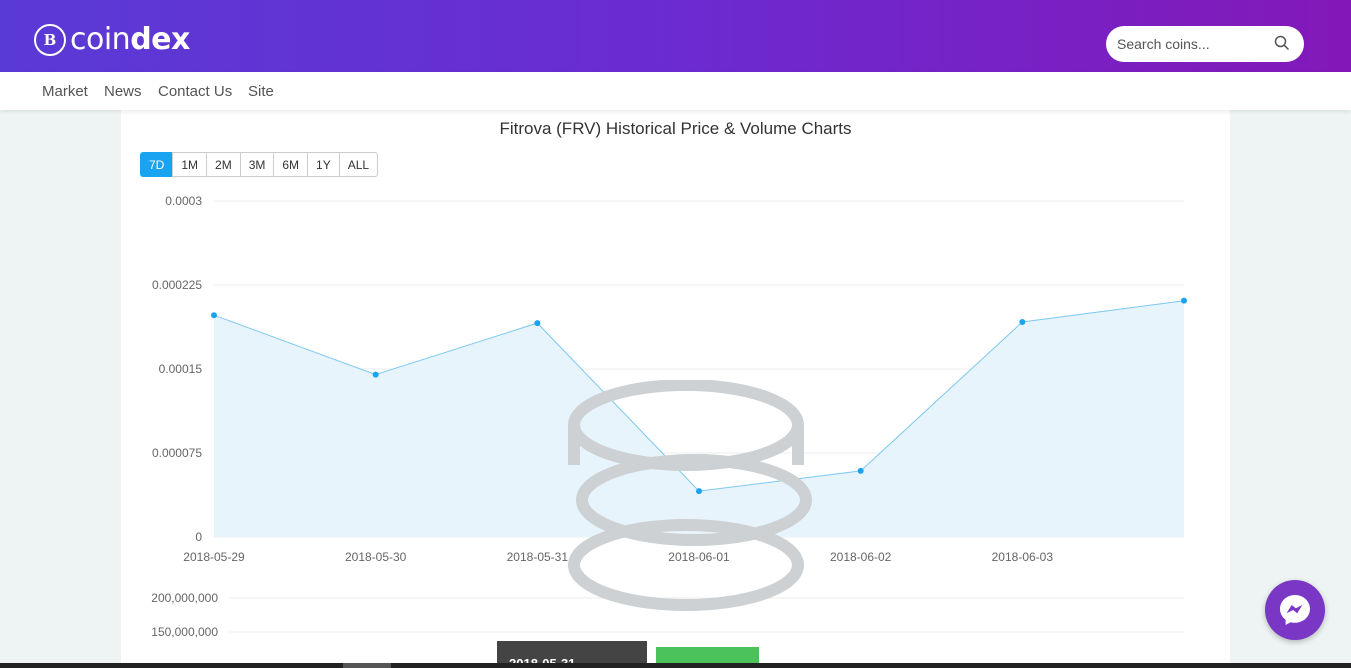 The height and width of the screenshot is (668, 1351). I want to click on y-tick-label: 0.000225, so click(177, 285).